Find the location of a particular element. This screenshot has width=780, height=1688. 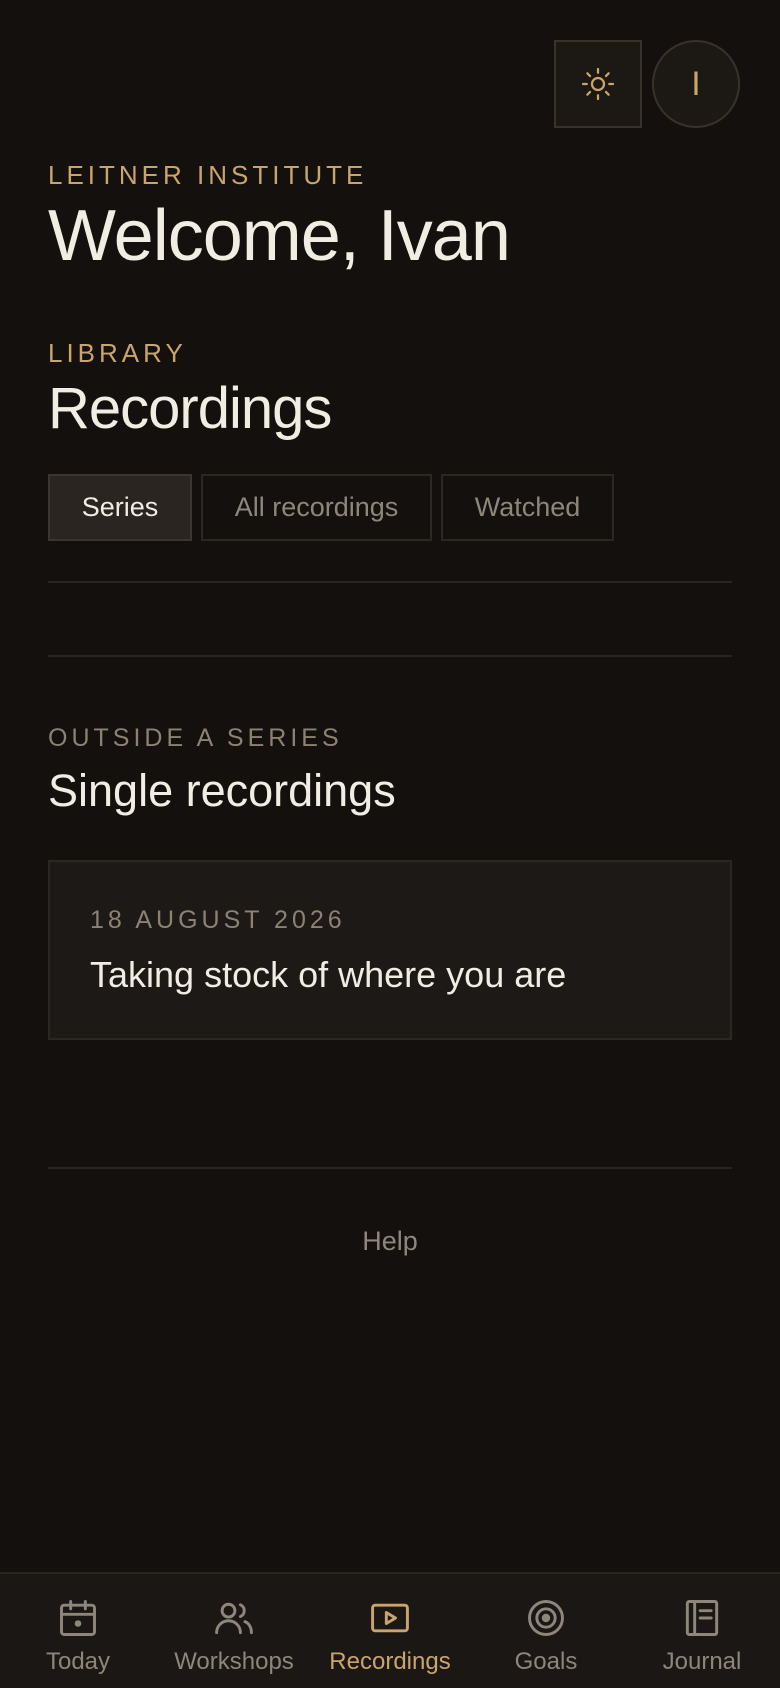

people-icon is located at coordinates (234, 1618).